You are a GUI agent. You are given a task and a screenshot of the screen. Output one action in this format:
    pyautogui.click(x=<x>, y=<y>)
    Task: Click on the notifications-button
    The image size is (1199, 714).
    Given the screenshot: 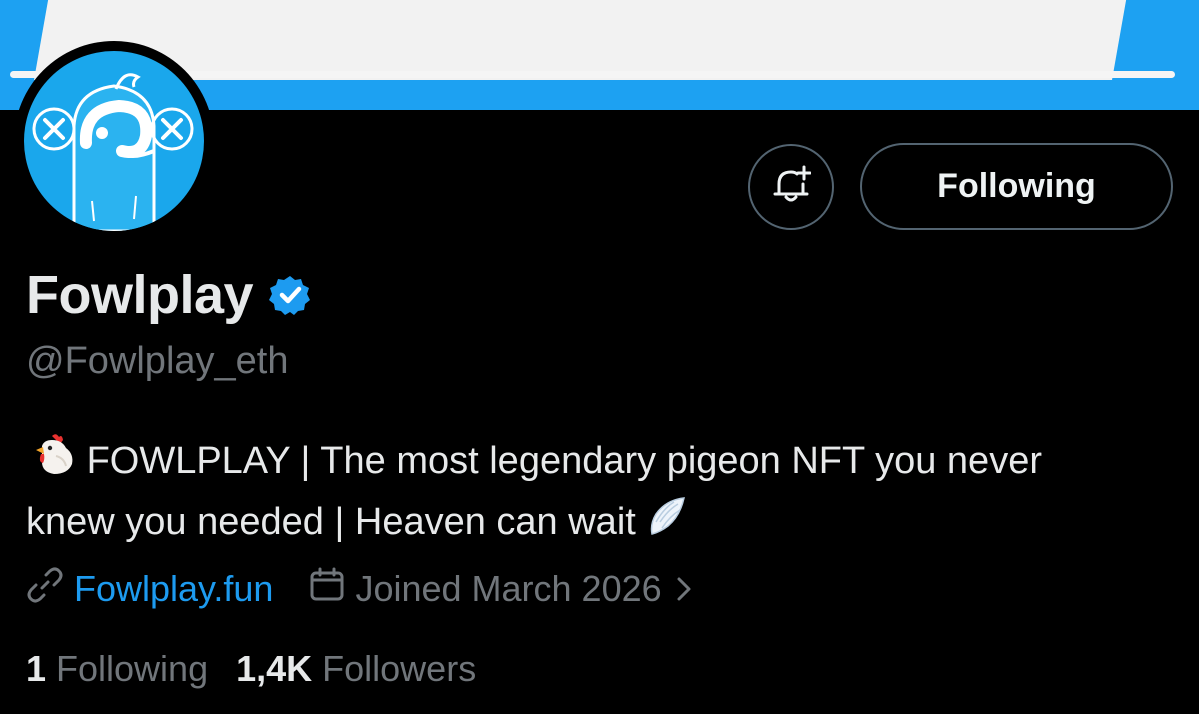 What is the action you would take?
    pyautogui.click(x=791, y=187)
    